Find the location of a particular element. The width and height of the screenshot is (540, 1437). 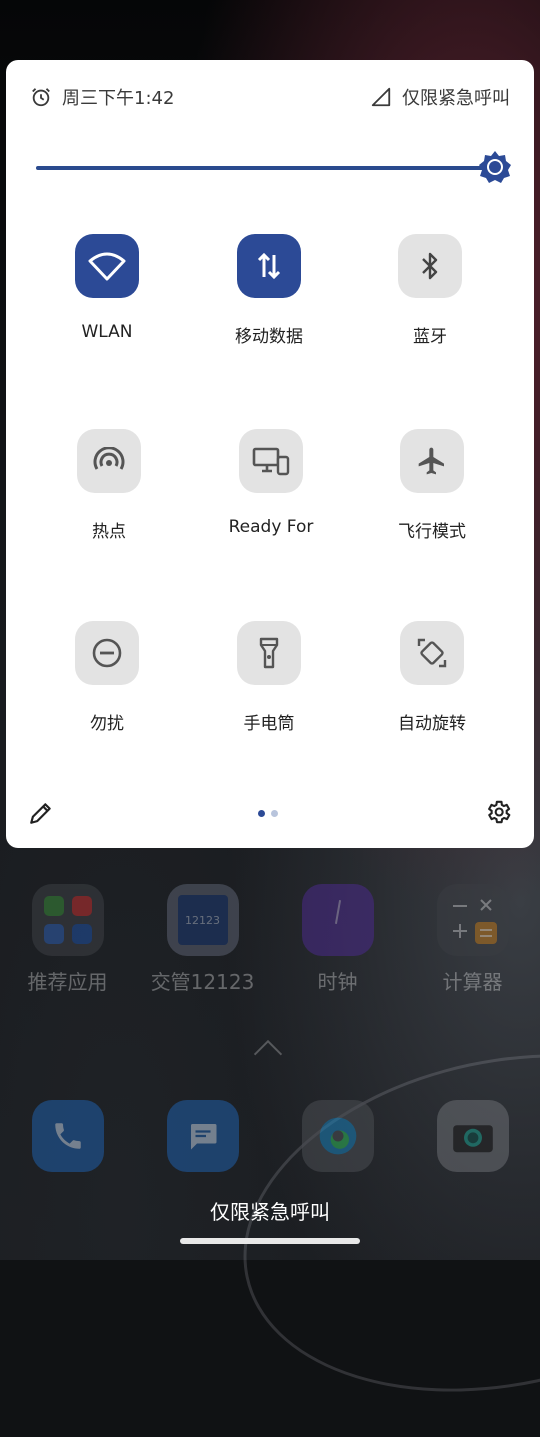

emergency-call-status: 仅限紧急呼叫 is located at coordinates (270, 1212).